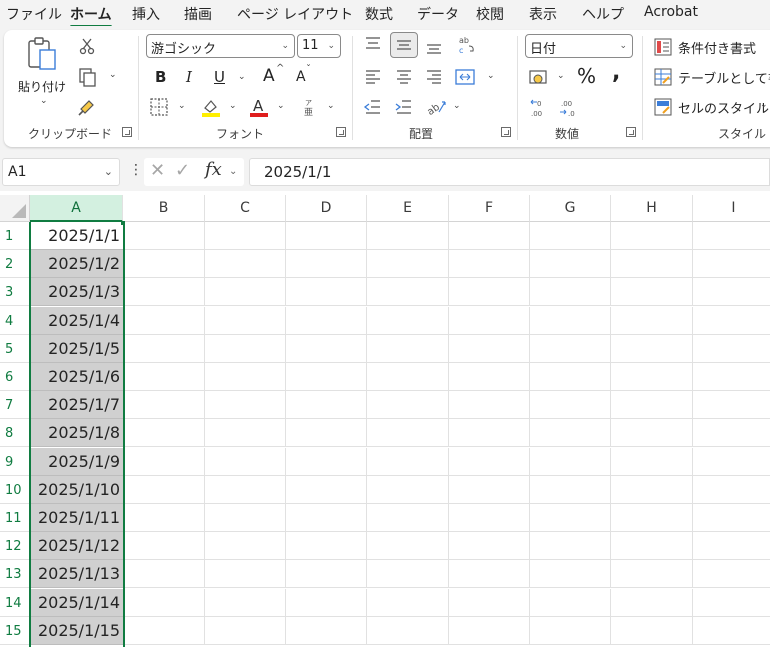  Describe the element at coordinates (379, 14) in the screenshot. I see `tab-formulas: 数式` at that location.